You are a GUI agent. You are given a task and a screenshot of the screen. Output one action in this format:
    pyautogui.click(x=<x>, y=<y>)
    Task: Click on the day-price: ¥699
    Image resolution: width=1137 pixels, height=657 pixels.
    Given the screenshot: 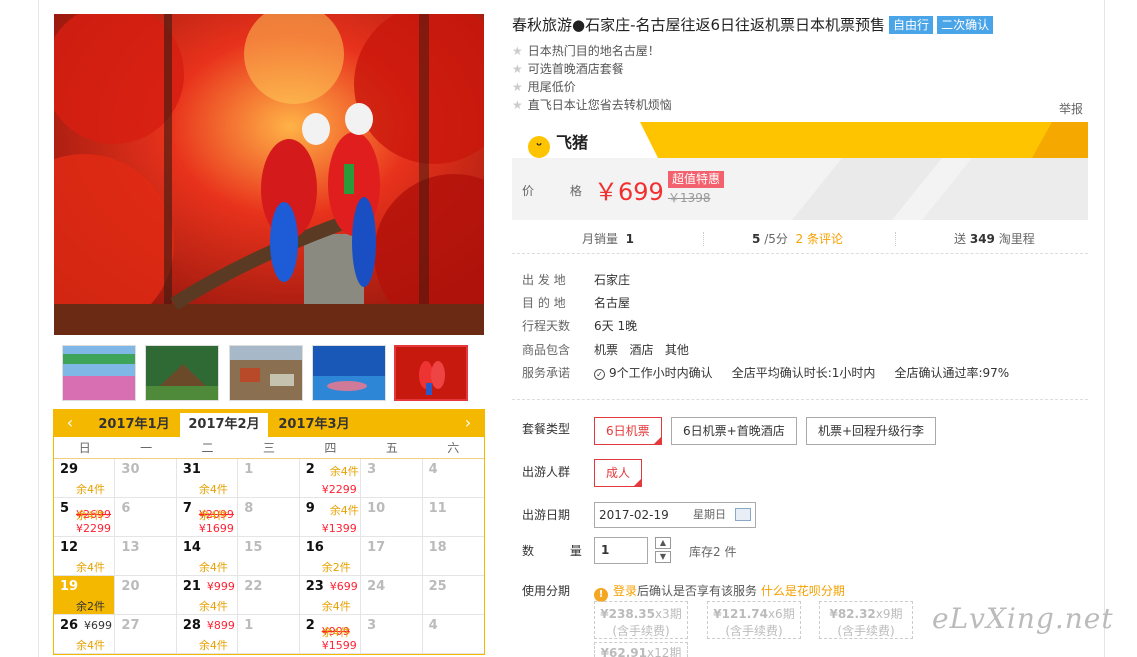 What is the action you would take?
    pyautogui.click(x=98, y=625)
    